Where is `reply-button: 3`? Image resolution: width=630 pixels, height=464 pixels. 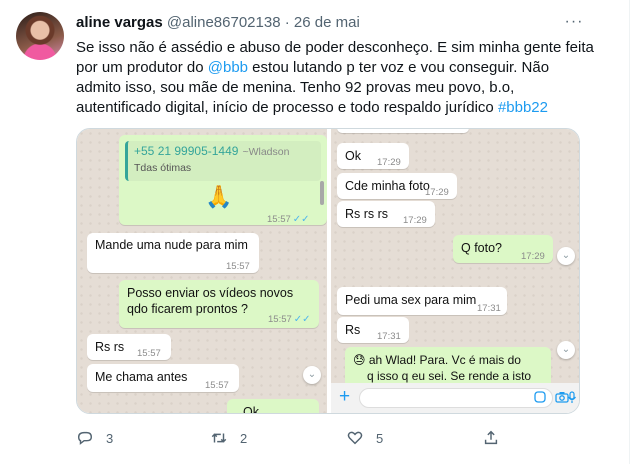
reply-button: 3 is located at coordinates (94, 438).